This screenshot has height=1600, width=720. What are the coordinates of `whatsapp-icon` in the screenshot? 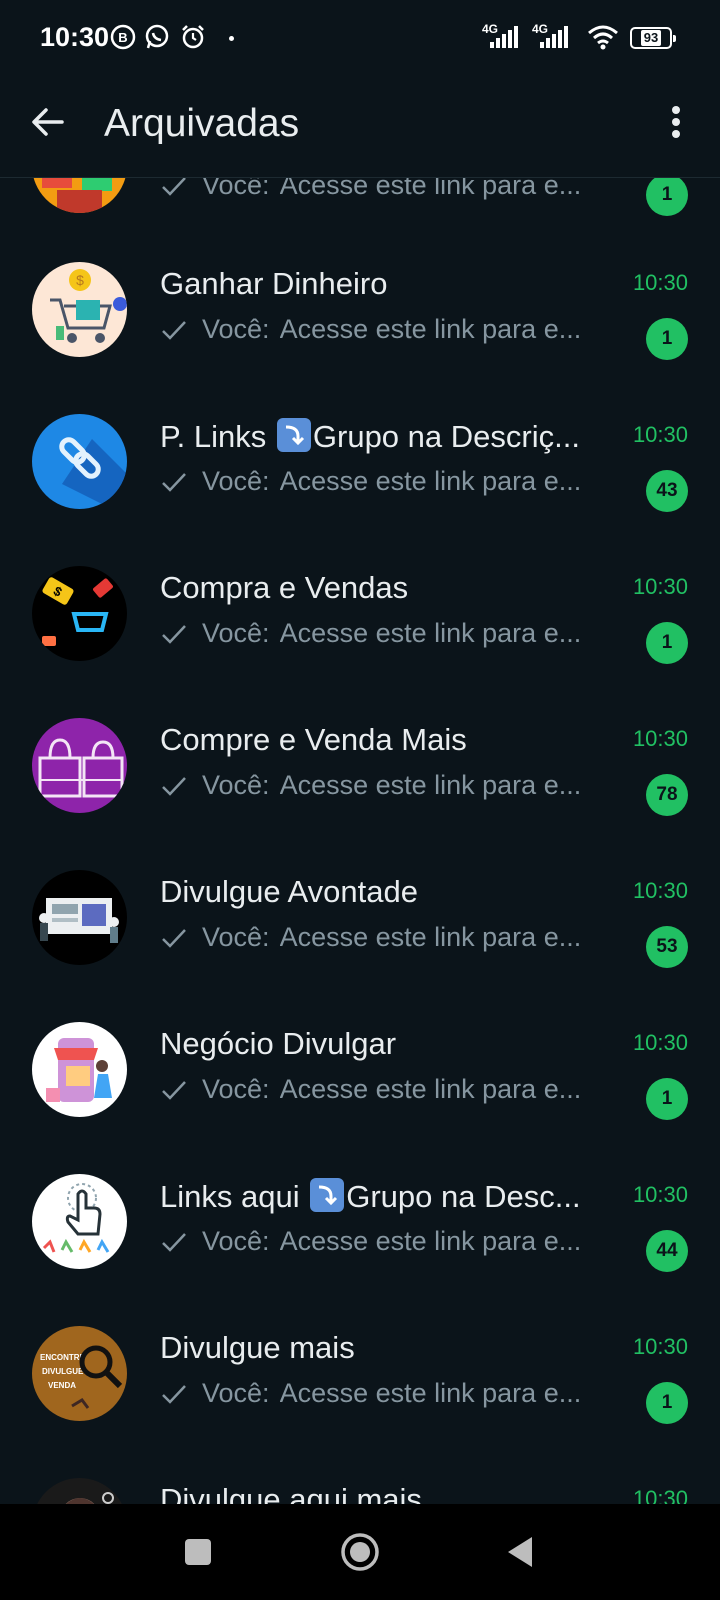 It's located at (157, 36).